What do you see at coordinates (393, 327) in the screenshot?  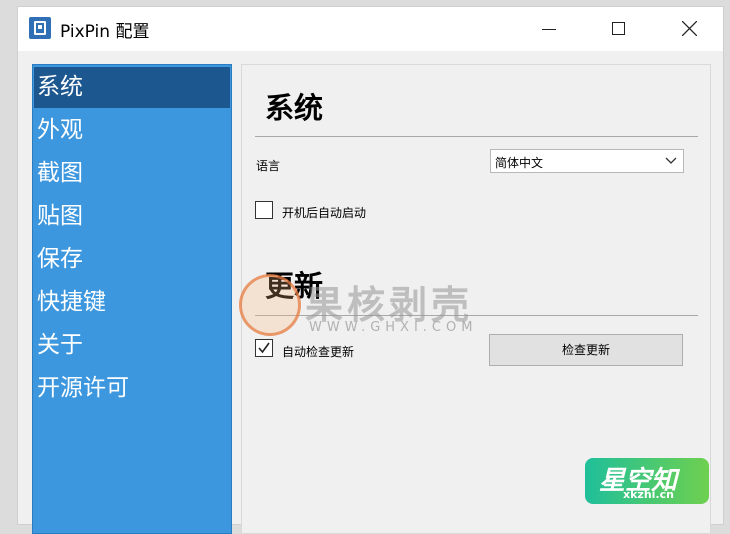 I see `watermark-url: WWW.GHXI.COM` at bounding box center [393, 327].